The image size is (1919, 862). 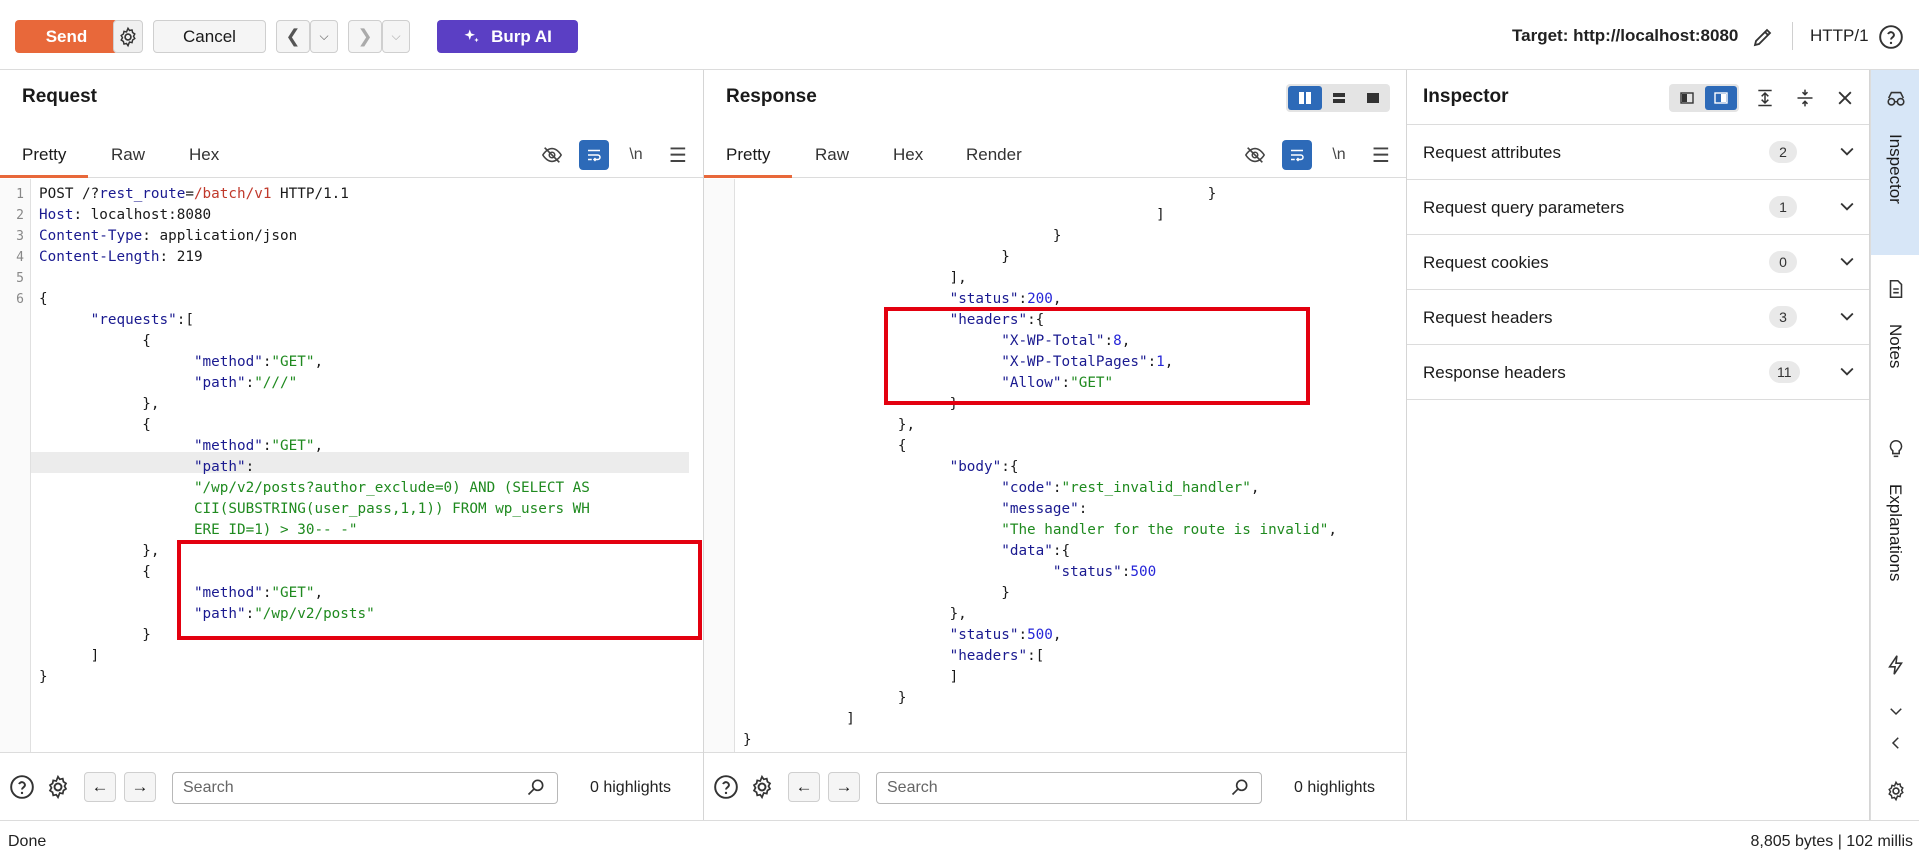 What do you see at coordinates (351, 278) in the screenshot?
I see `code-line: 5` at bounding box center [351, 278].